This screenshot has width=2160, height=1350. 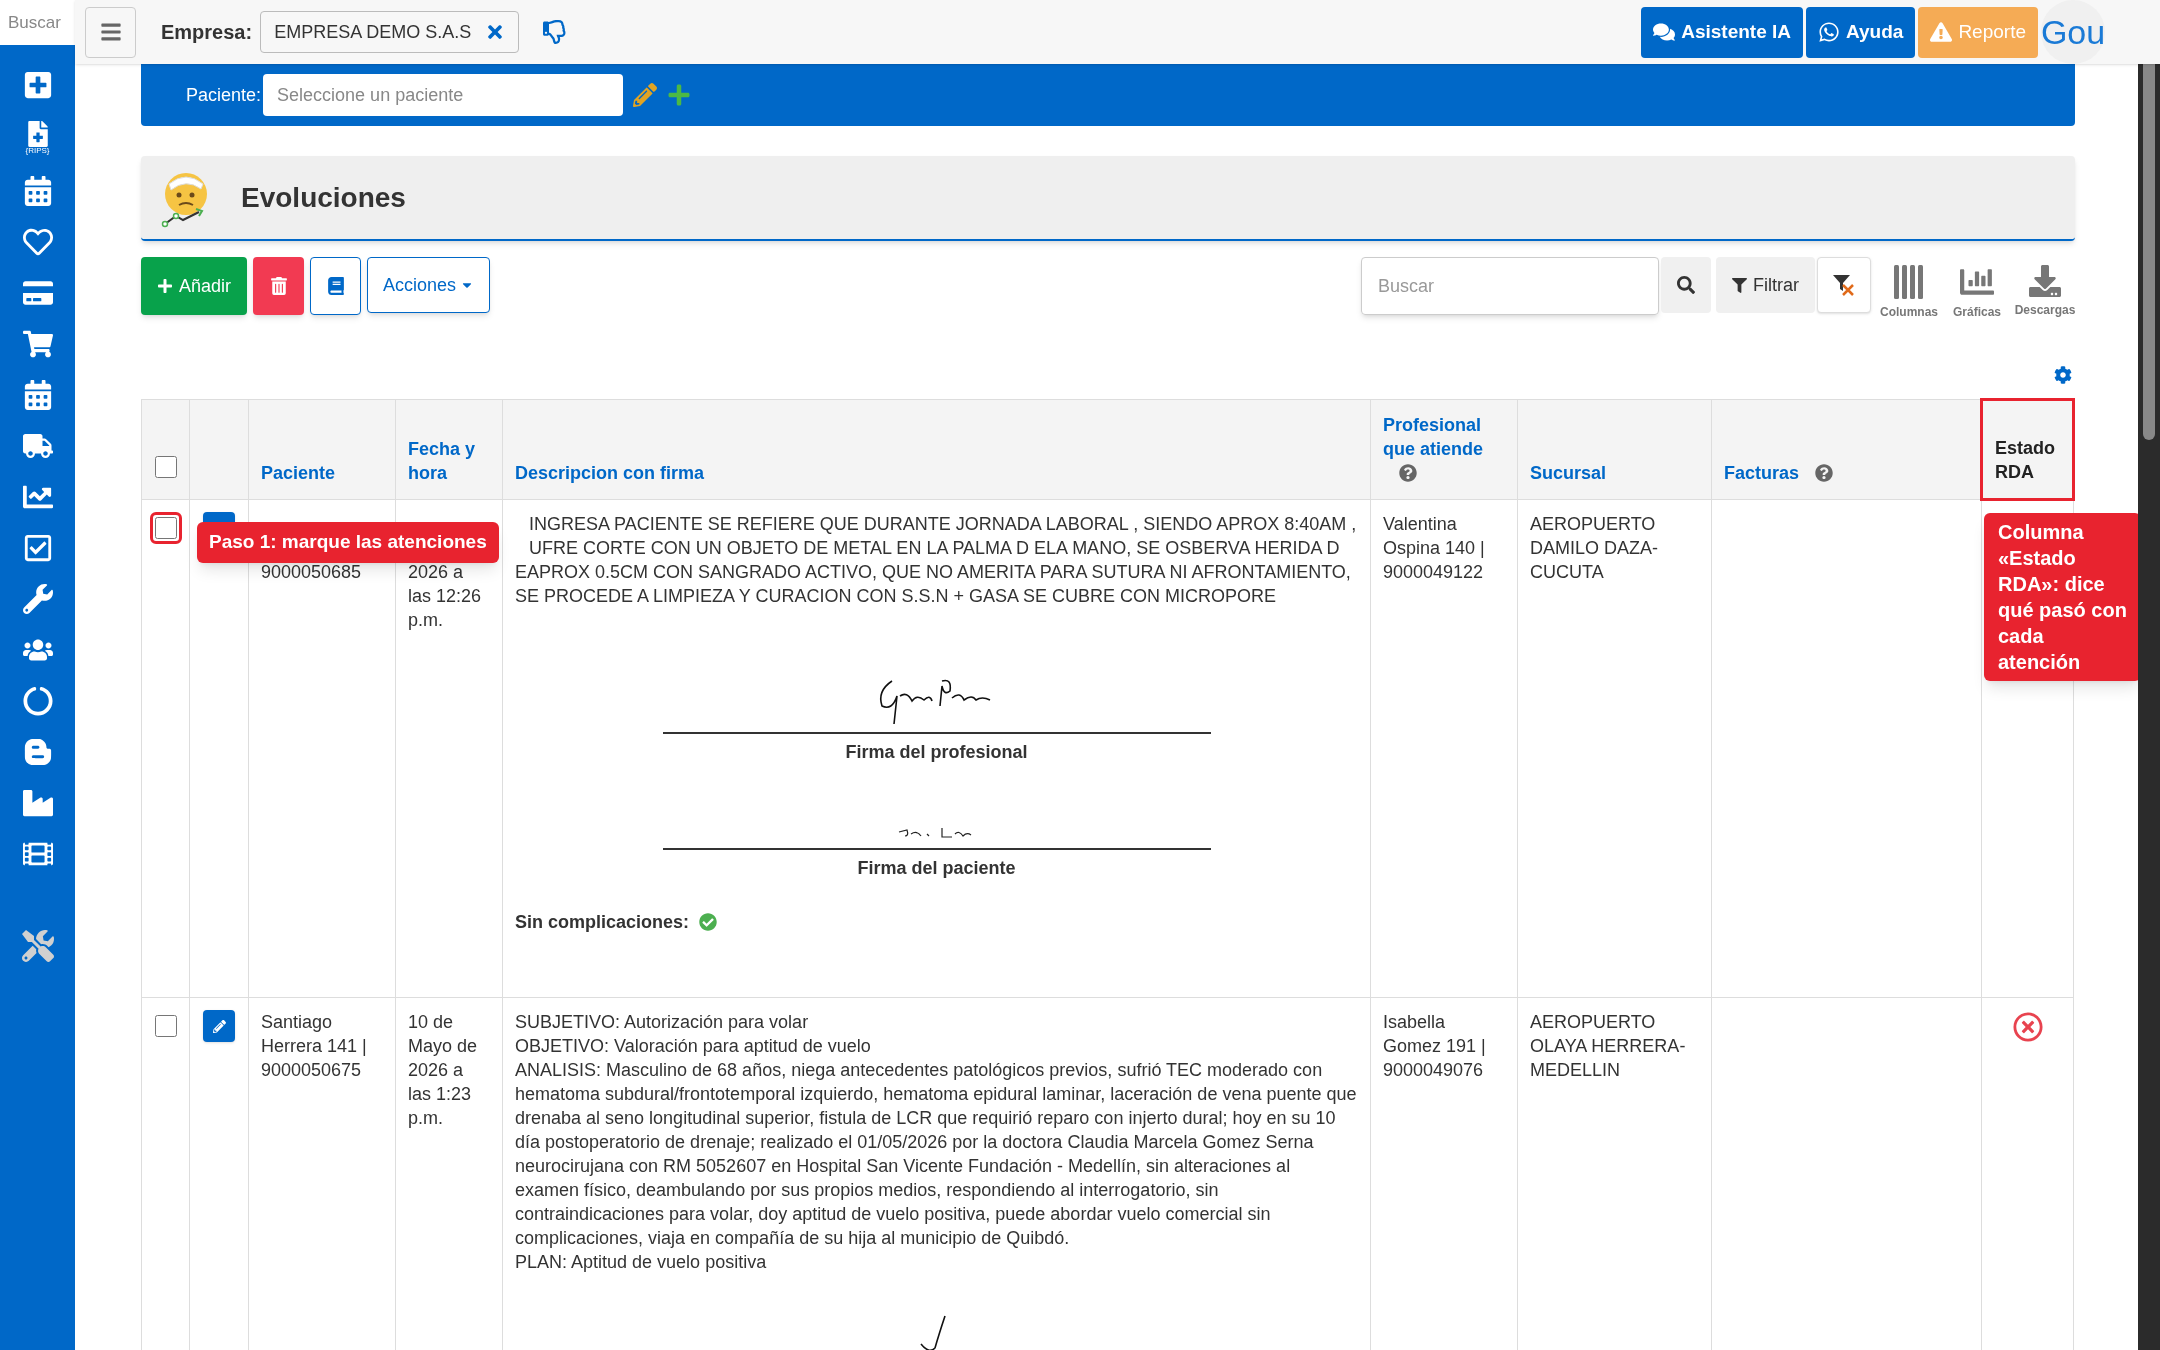 What do you see at coordinates (443, 95) in the screenshot?
I see `patient-field: Seleccione un paciente` at bounding box center [443, 95].